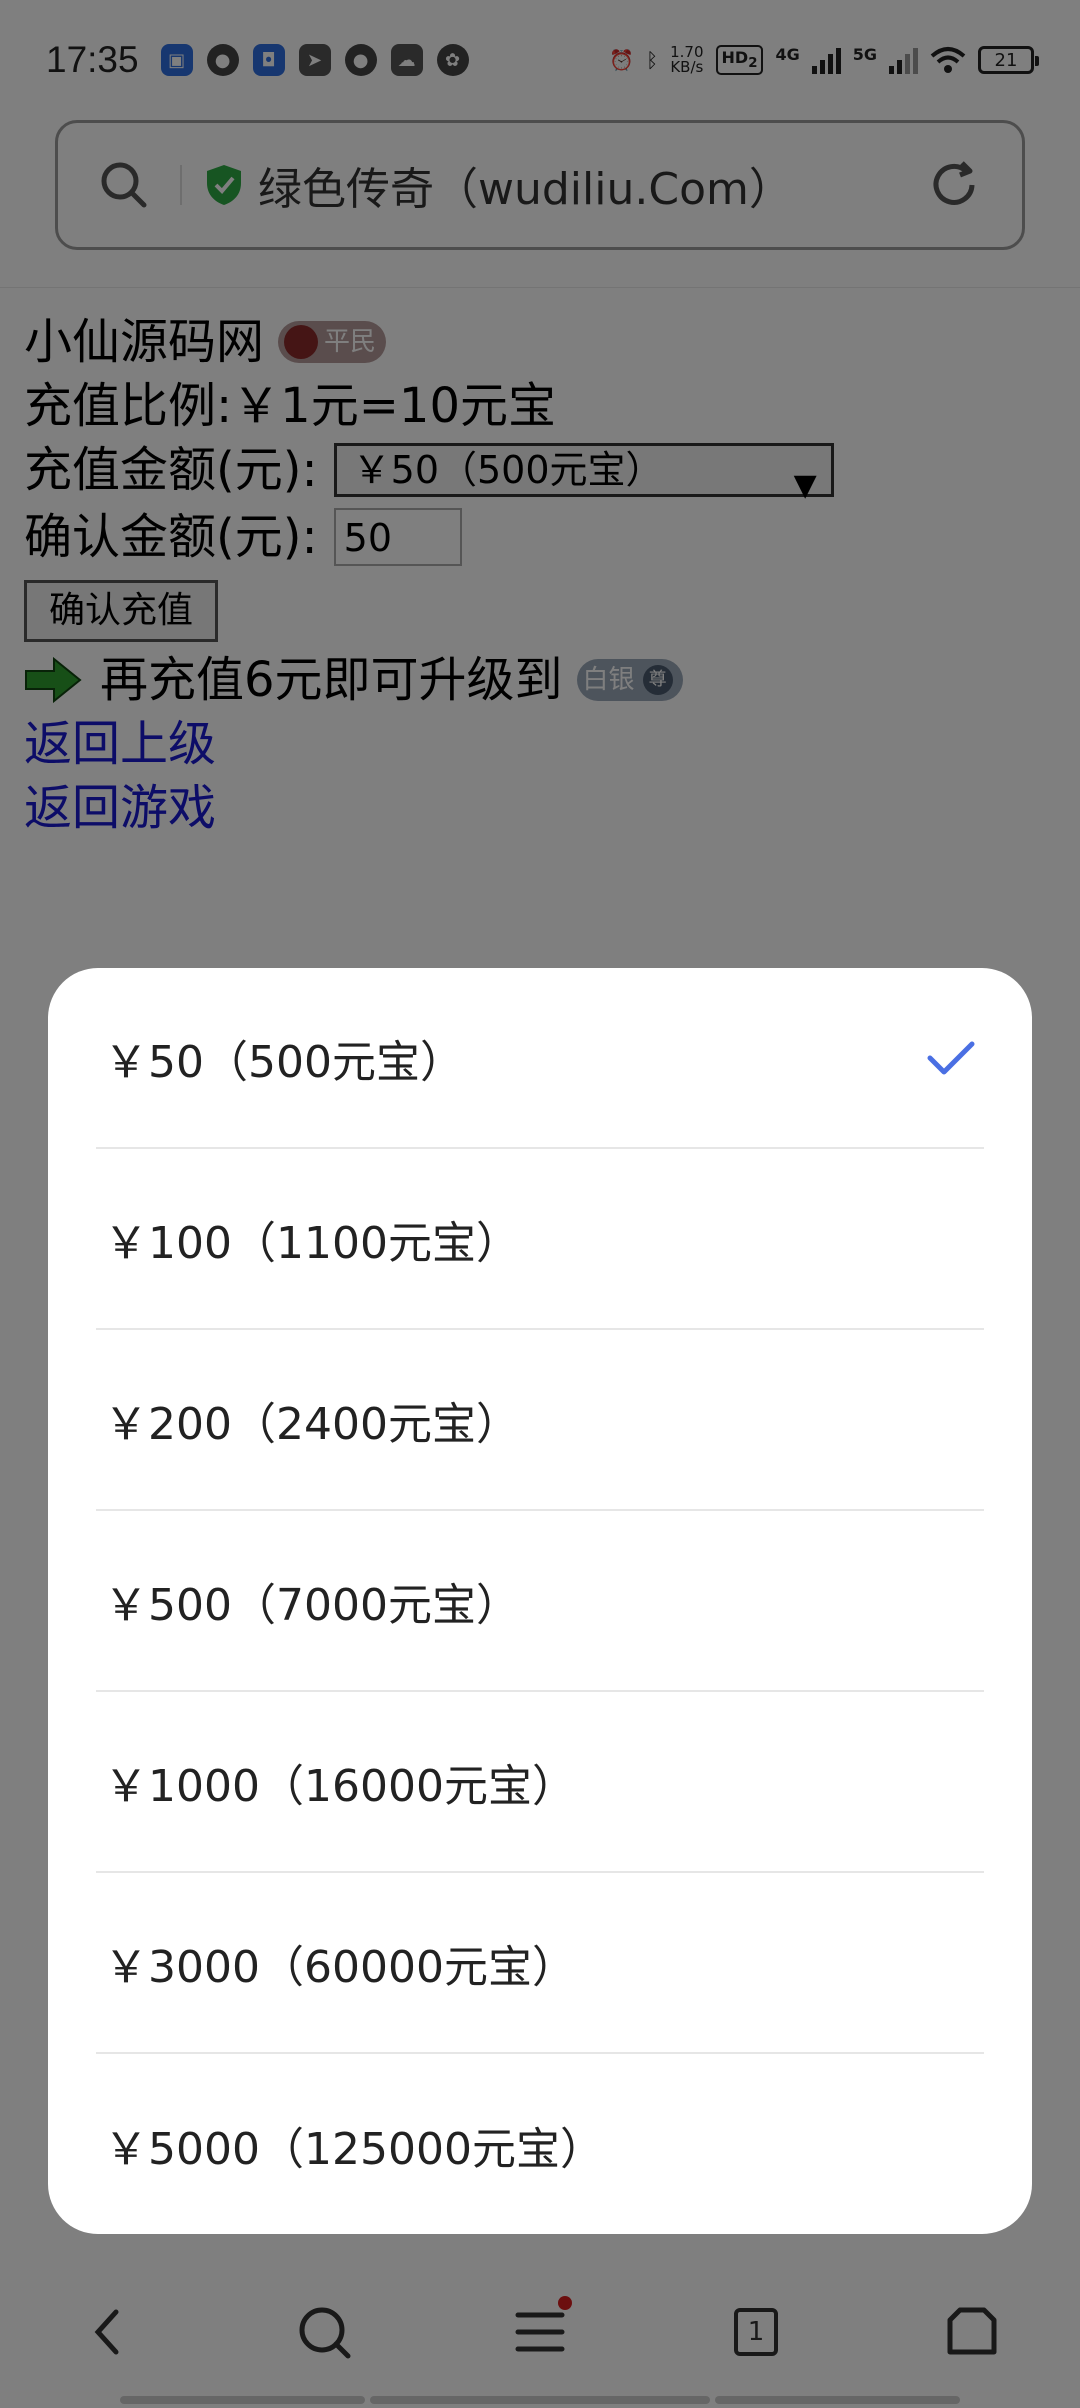  Describe the element at coordinates (312, 1424) in the screenshot. I see `picker-option-label: ￥200（2400元宝）` at that location.